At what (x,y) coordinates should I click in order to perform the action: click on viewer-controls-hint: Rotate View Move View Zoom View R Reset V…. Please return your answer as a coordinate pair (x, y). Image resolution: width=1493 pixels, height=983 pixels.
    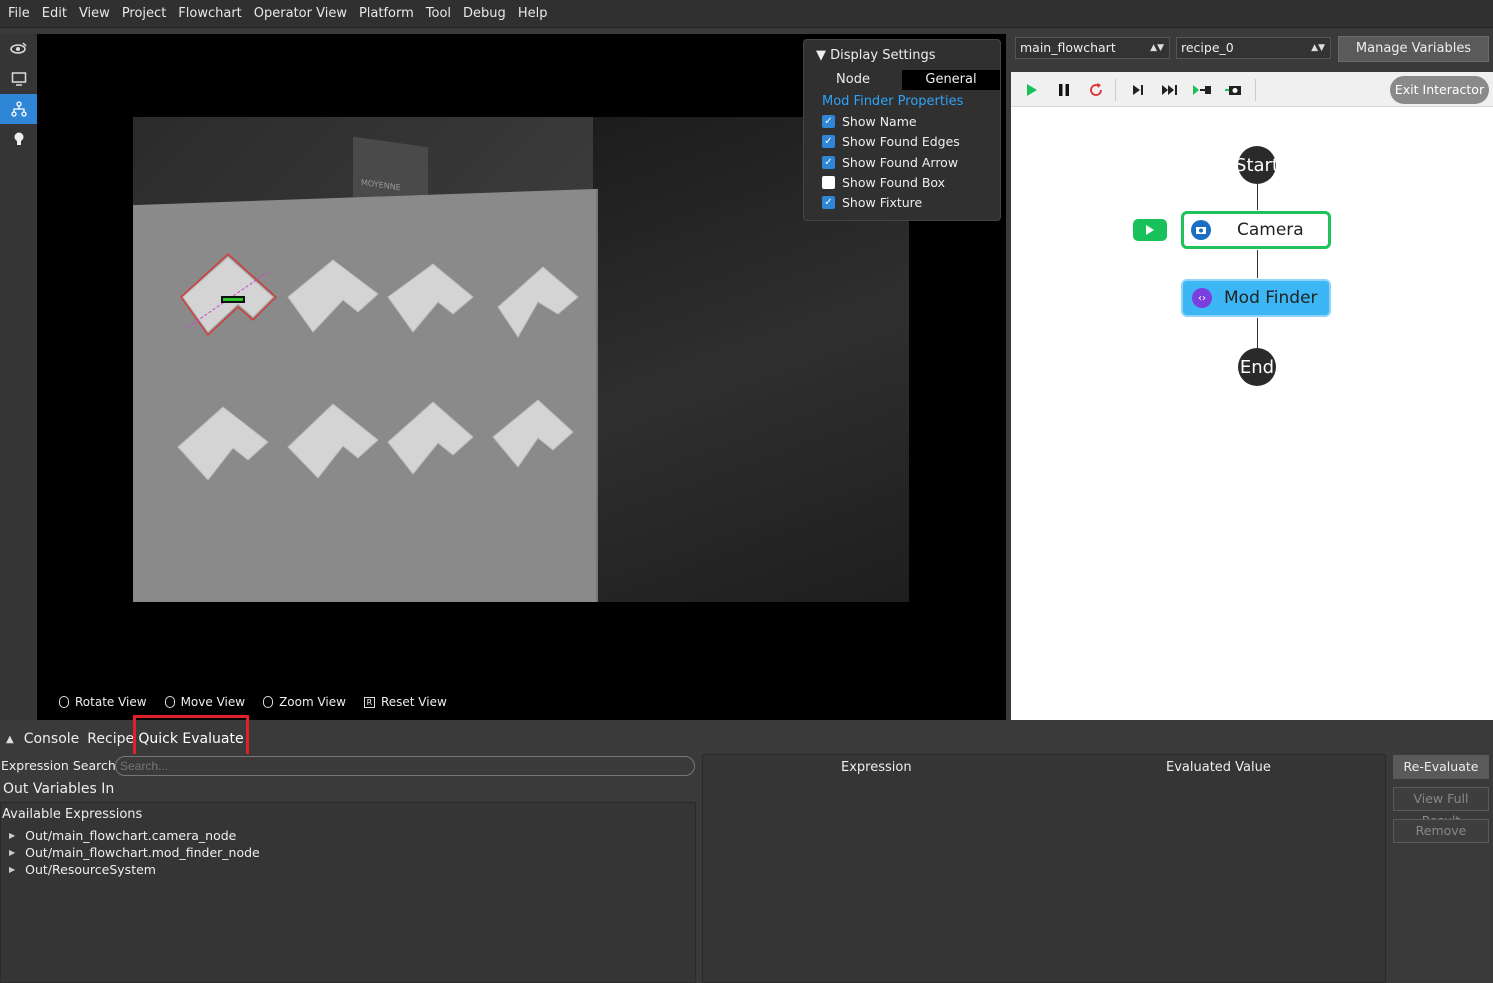
    Looking at the image, I should click on (248, 702).